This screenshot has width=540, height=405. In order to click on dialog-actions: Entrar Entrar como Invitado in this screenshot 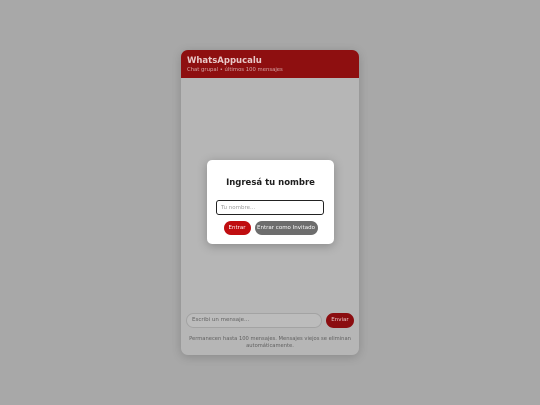, I will do `click(270, 228)`.